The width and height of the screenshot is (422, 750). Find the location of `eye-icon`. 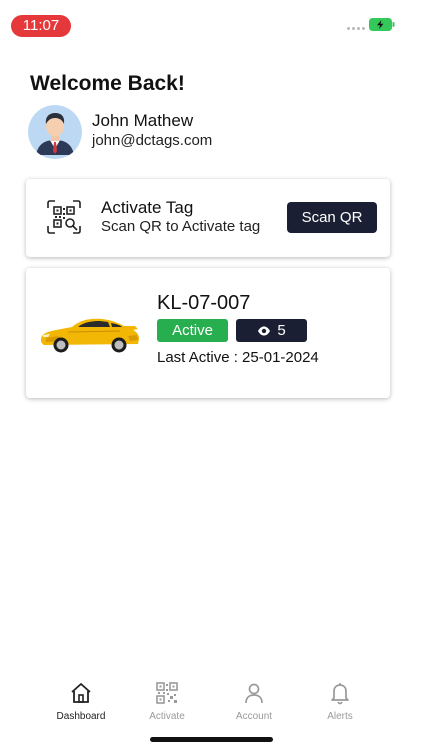

eye-icon is located at coordinates (264, 330).